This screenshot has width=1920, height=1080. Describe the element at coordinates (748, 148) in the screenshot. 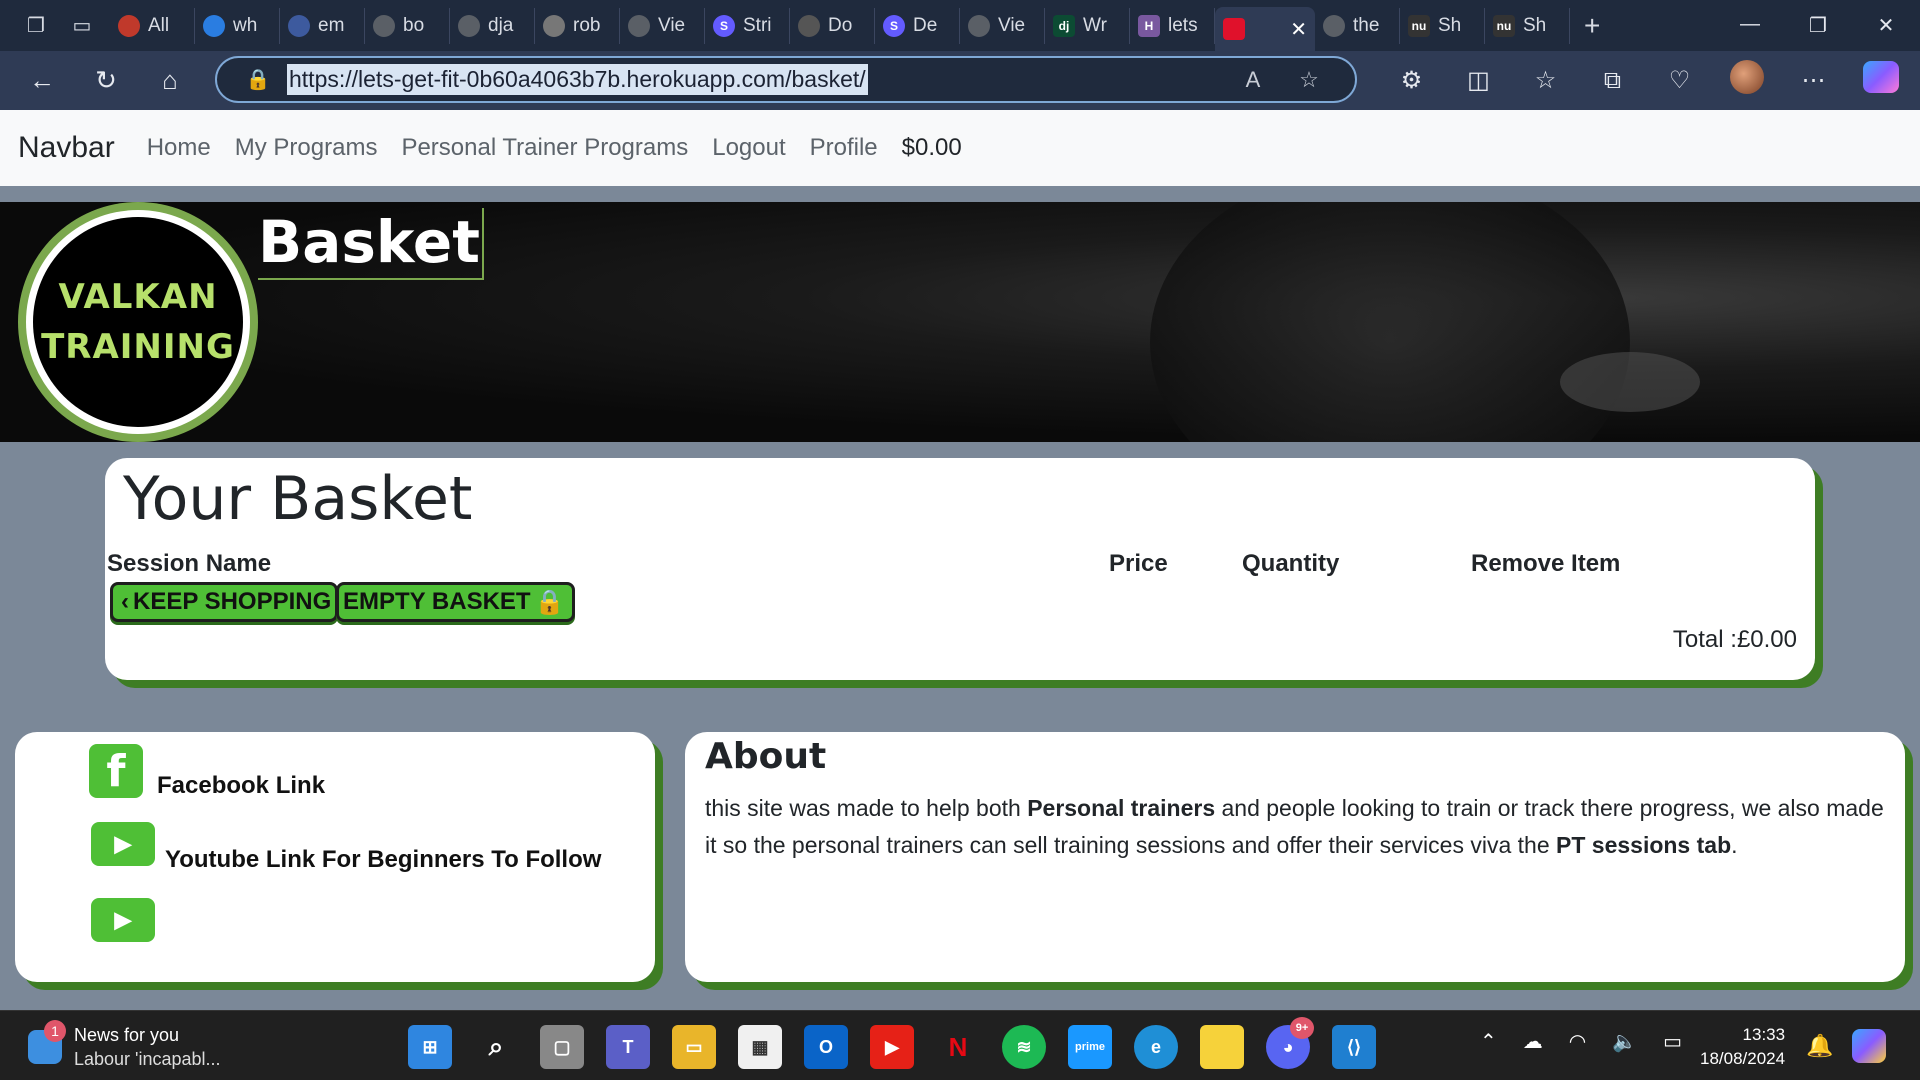

I see `nav-link-logout: Logout` at that location.